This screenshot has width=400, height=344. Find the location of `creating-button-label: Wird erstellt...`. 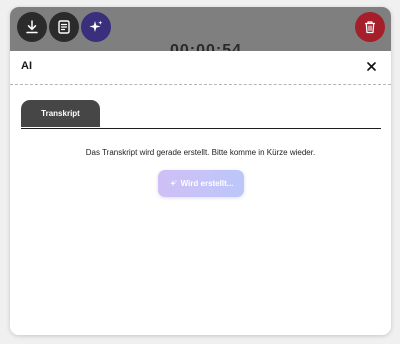

creating-button-label: Wird erstellt... is located at coordinates (207, 183).